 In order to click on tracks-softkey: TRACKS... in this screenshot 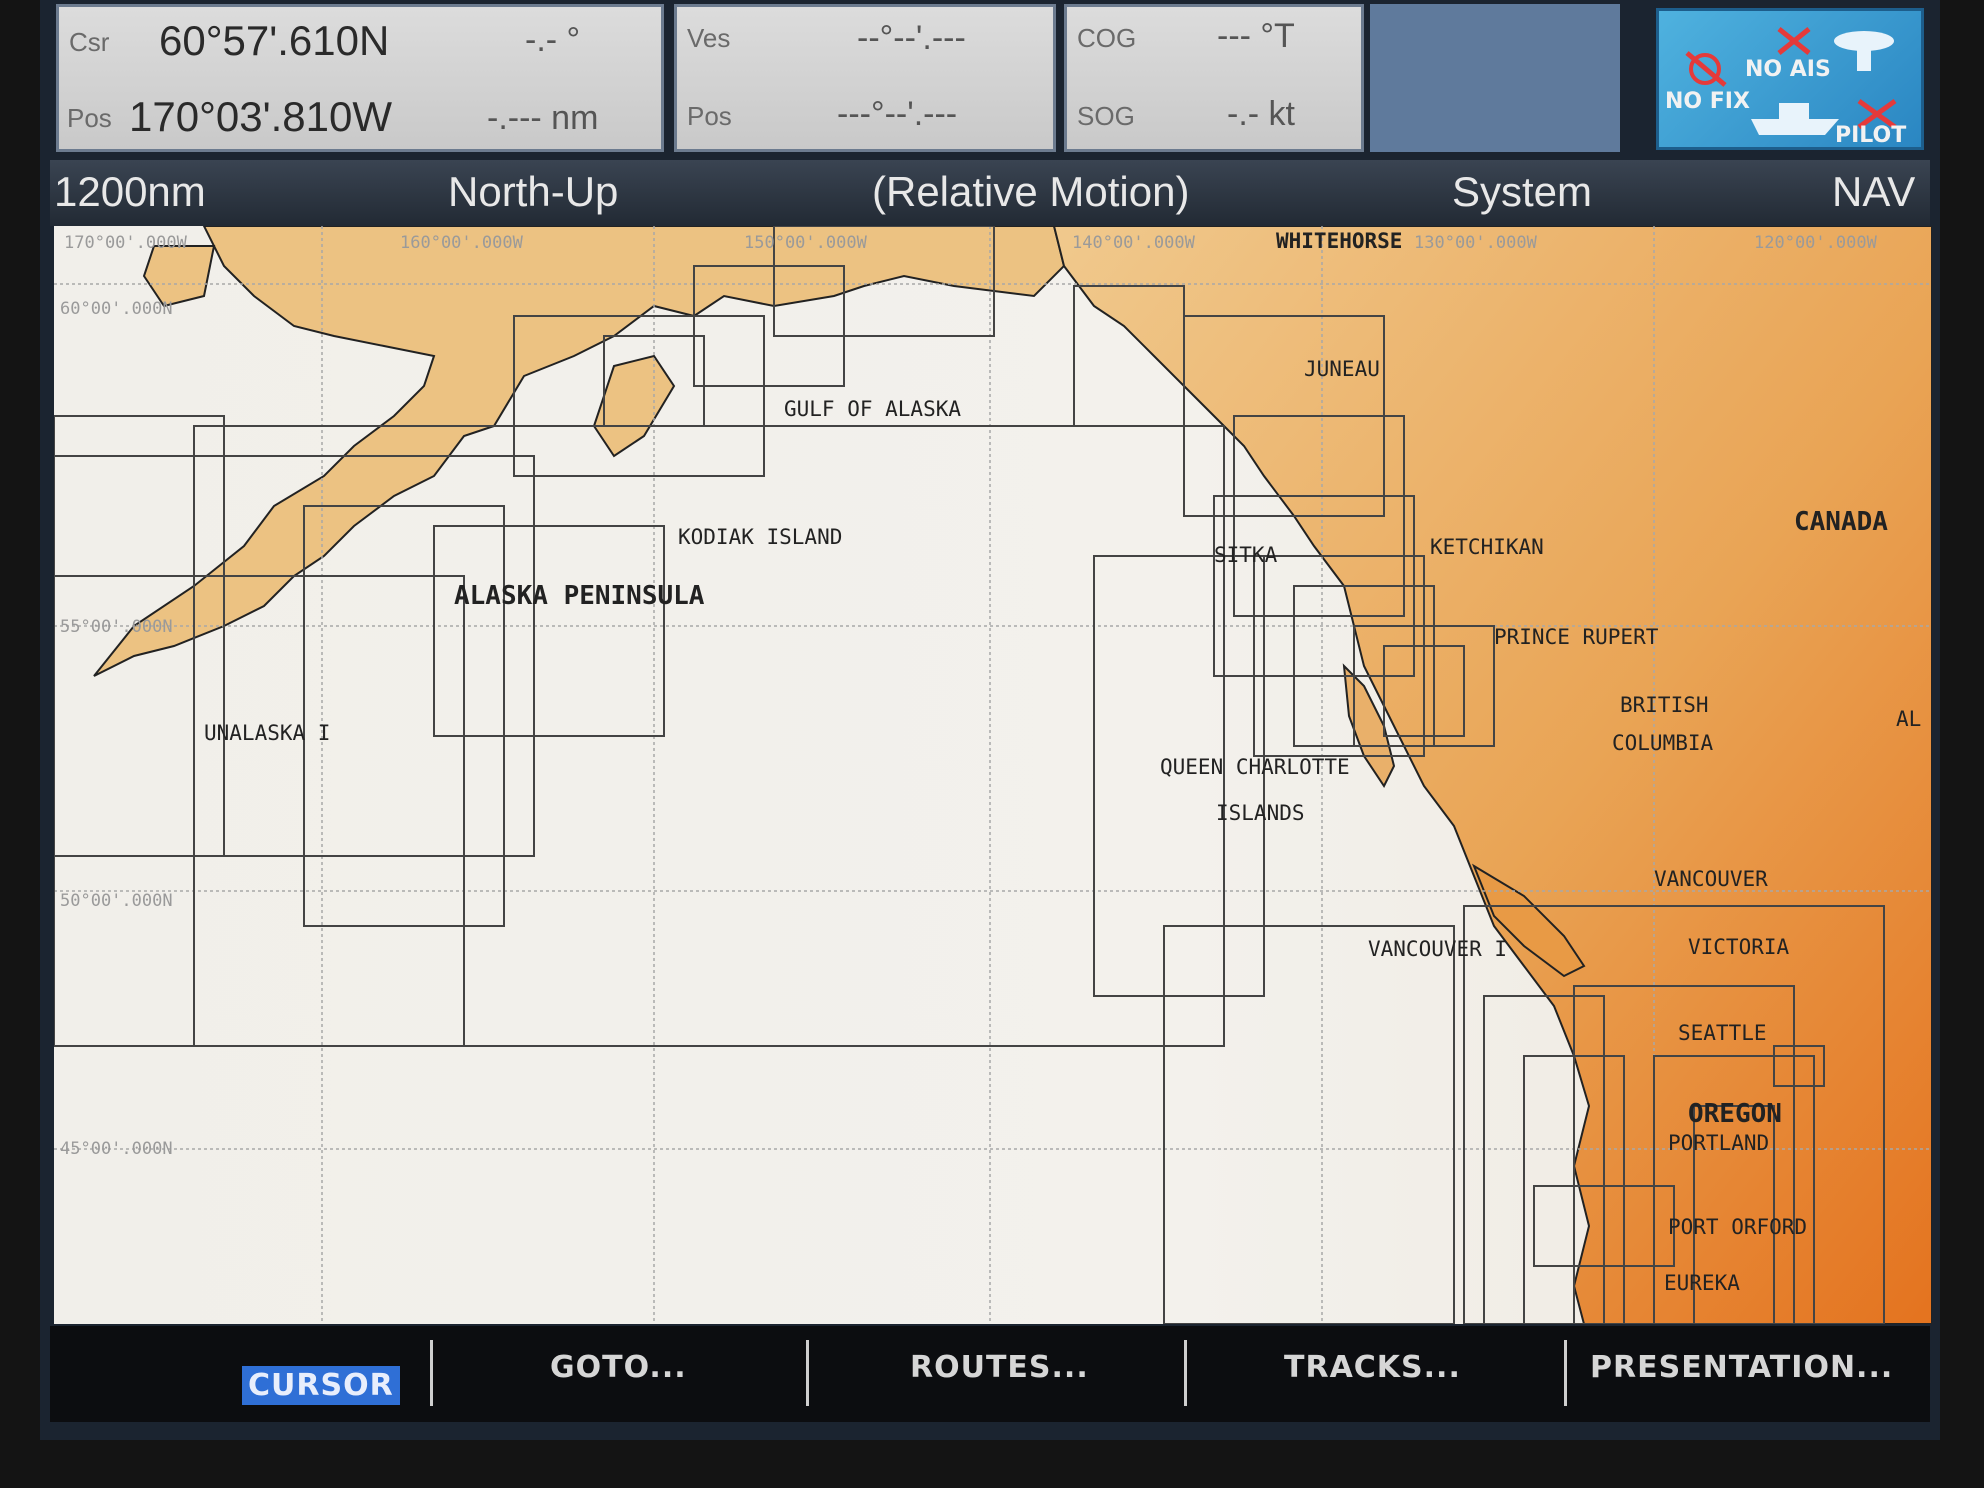, I will do `click(1372, 1367)`.